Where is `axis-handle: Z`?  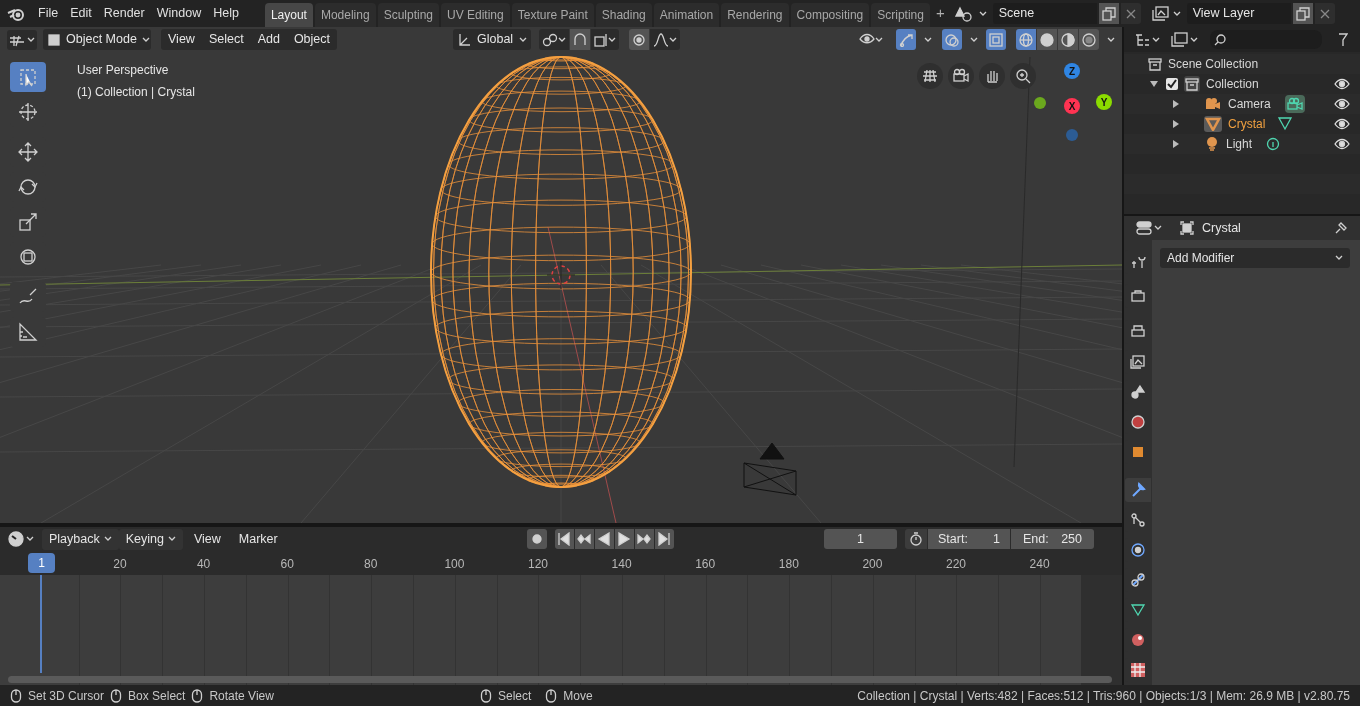 axis-handle: Z is located at coordinates (1072, 71).